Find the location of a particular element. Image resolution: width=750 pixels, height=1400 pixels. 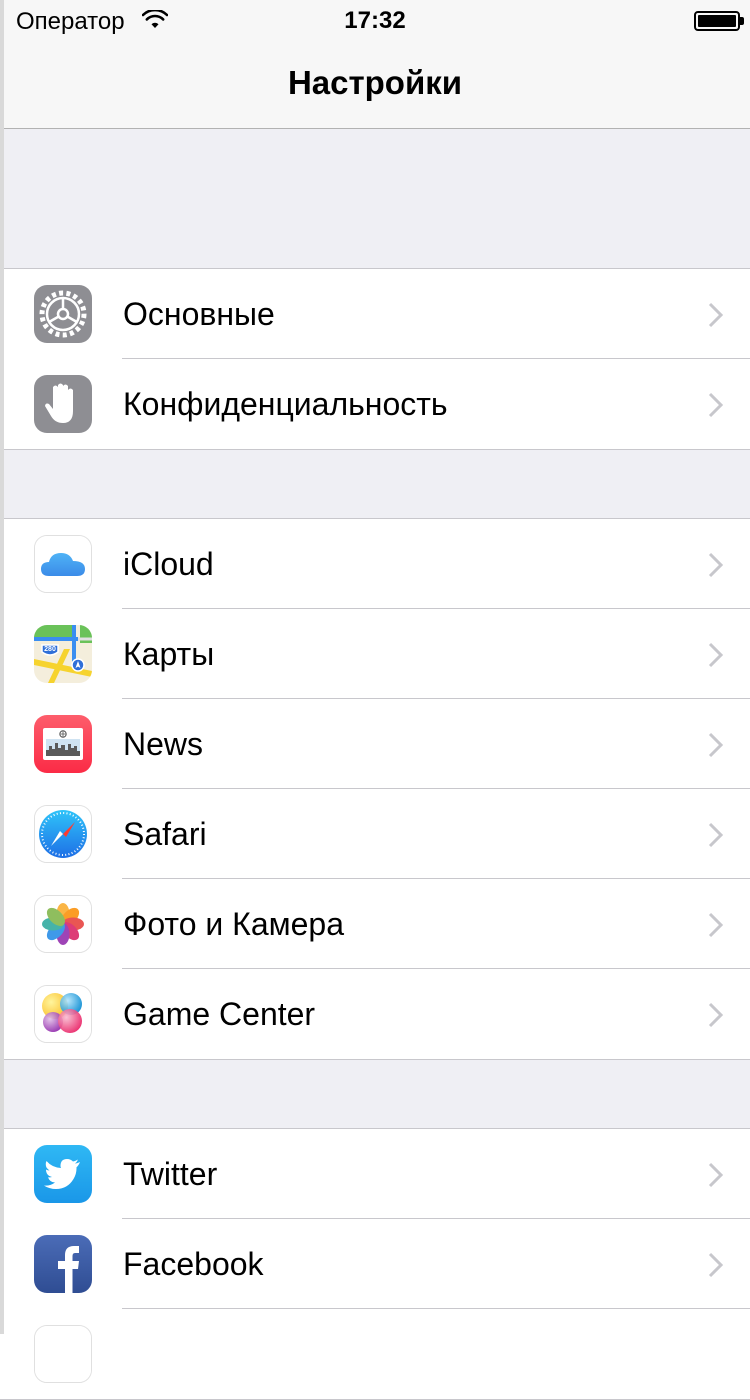

game-center-icon is located at coordinates (63, 1014).